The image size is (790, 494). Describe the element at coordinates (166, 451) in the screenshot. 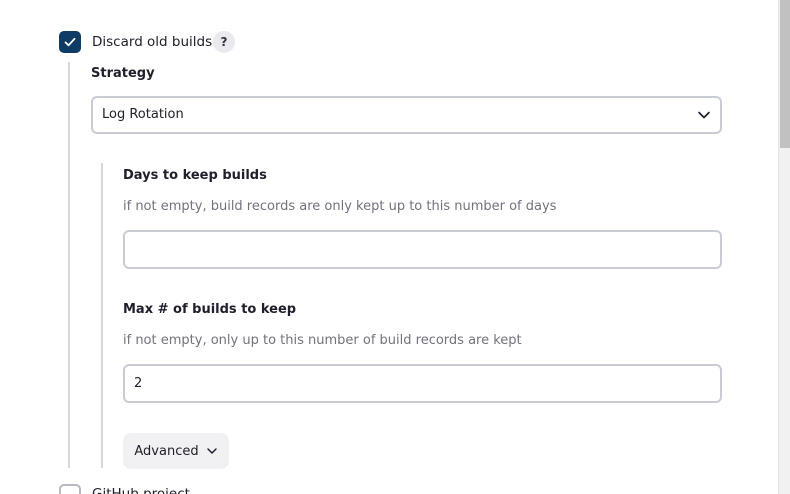

I see `advanced-button-label: Advanced` at that location.